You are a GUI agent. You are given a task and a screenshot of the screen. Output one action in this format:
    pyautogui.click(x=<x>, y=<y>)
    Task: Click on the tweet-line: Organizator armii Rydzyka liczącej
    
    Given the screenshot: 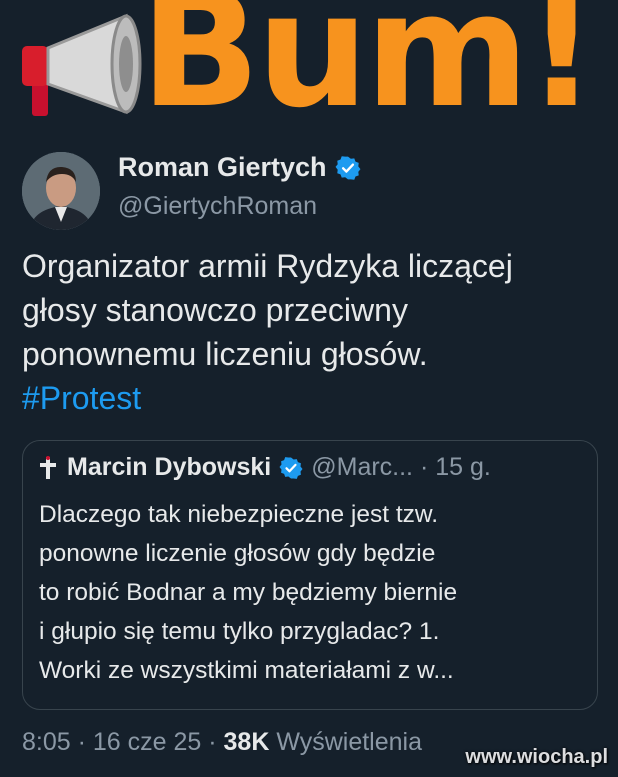 What is the action you would take?
    pyautogui.click(x=267, y=266)
    